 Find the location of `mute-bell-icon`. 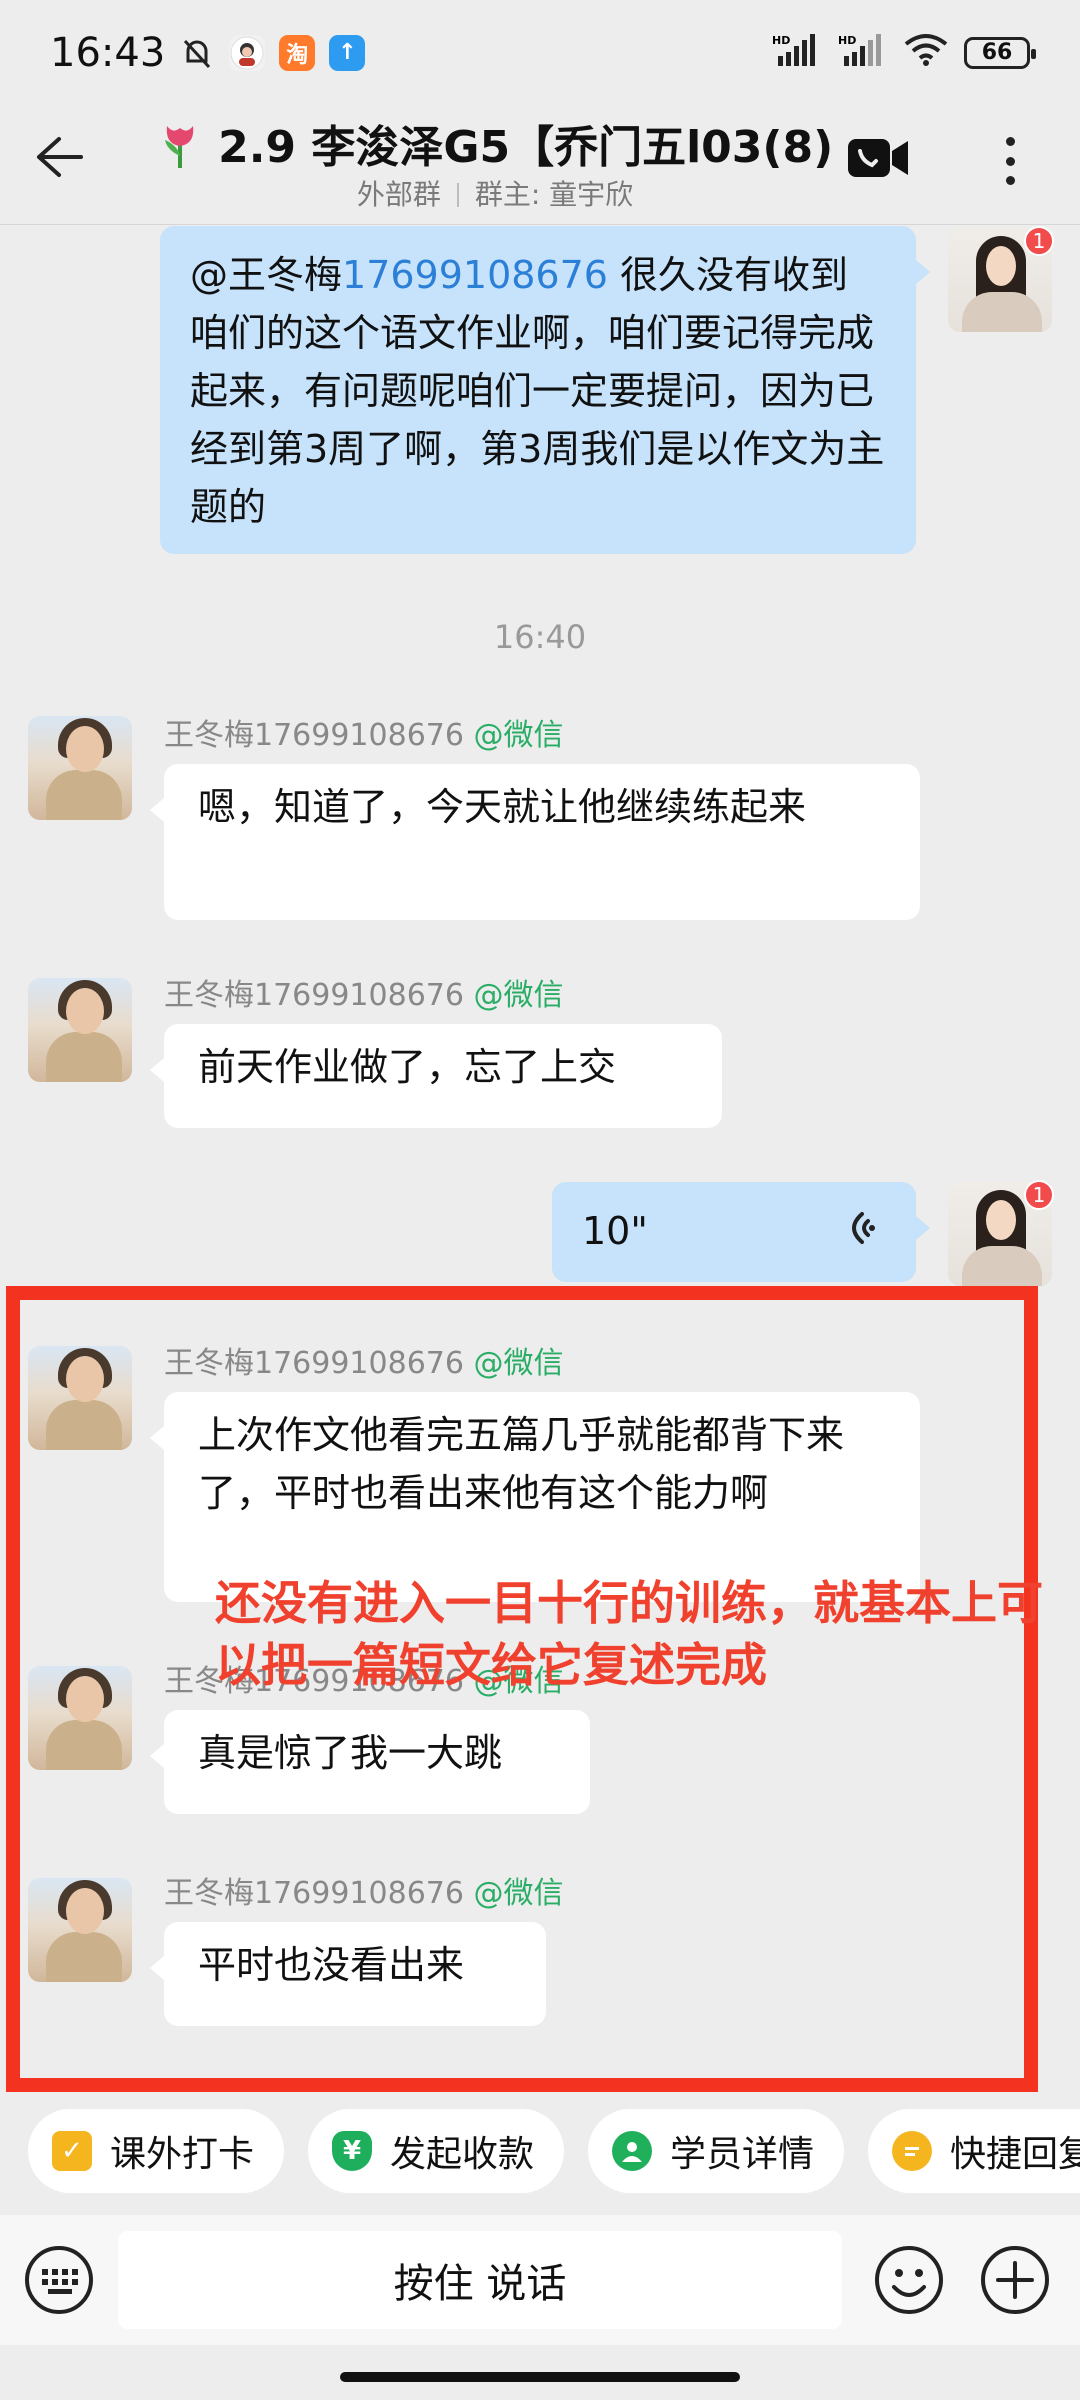

mute-bell-icon is located at coordinates (197, 53).